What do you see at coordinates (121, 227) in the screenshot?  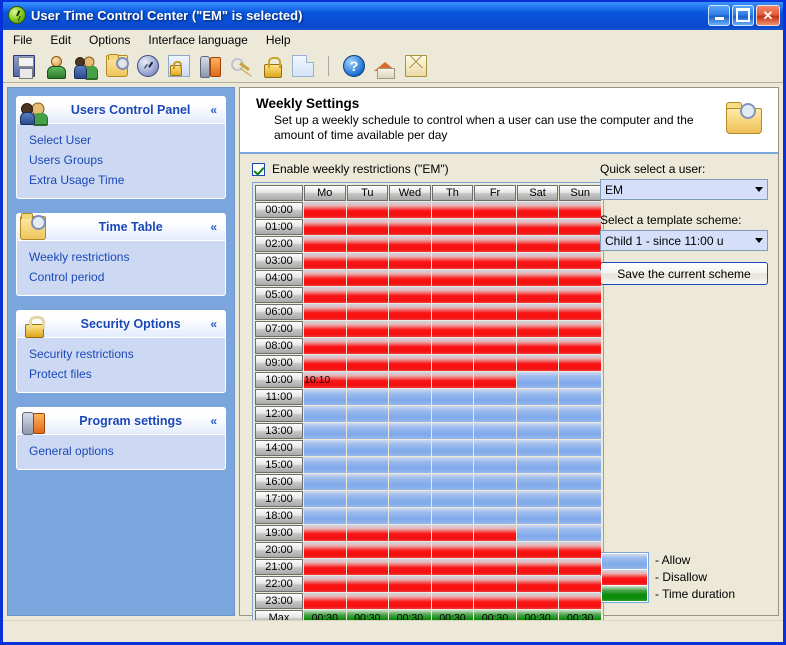 I see `sidebar-panel-header-time-table: Time Table «` at bounding box center [121, 227].